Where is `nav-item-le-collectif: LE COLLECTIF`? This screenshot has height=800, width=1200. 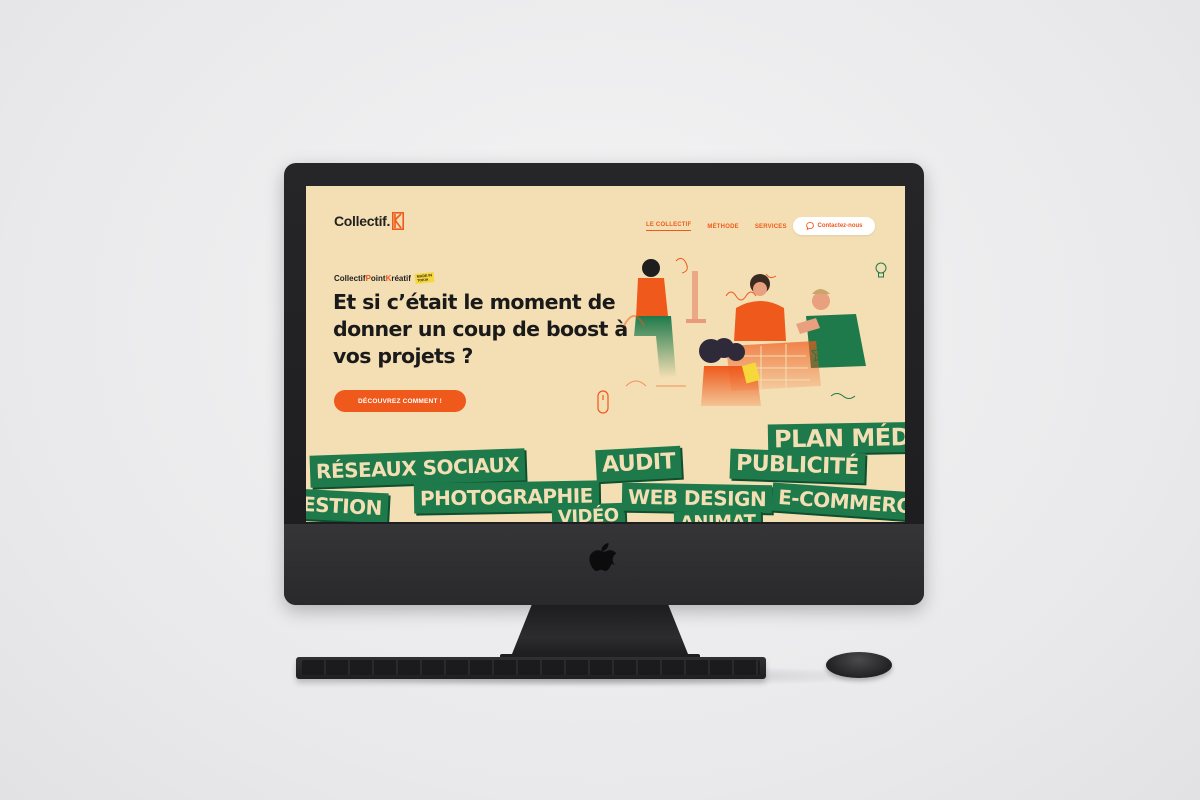
nav-item-le-collectif: LE COLLECTIF is located at coordinates (669, 226).